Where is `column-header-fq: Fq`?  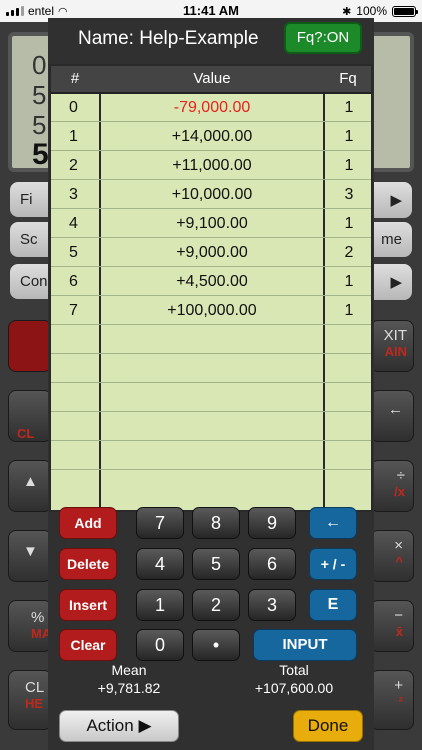
column-header-fq: Fq is located at coordinates (348, 78).